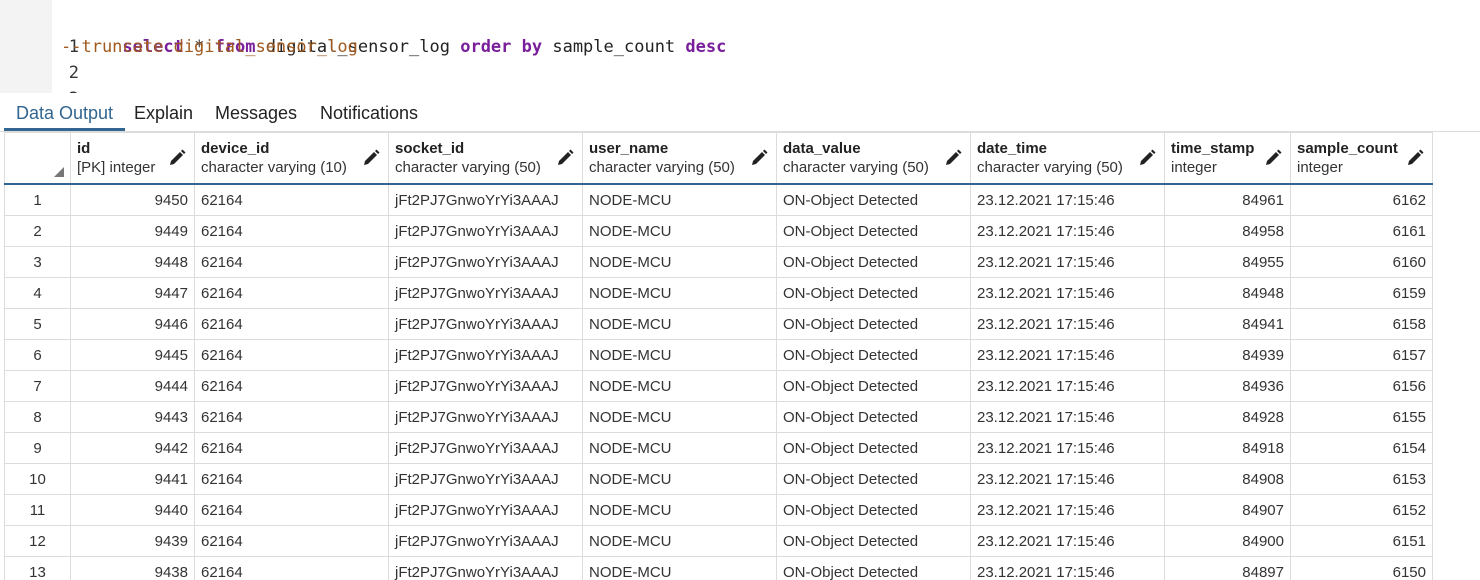 The width and height of the screenshot is (1480, 580). Describe the element at coordinates (1361, 158) in the screenshot. I see `column-header-sample-count: sample_count integer` at that location.